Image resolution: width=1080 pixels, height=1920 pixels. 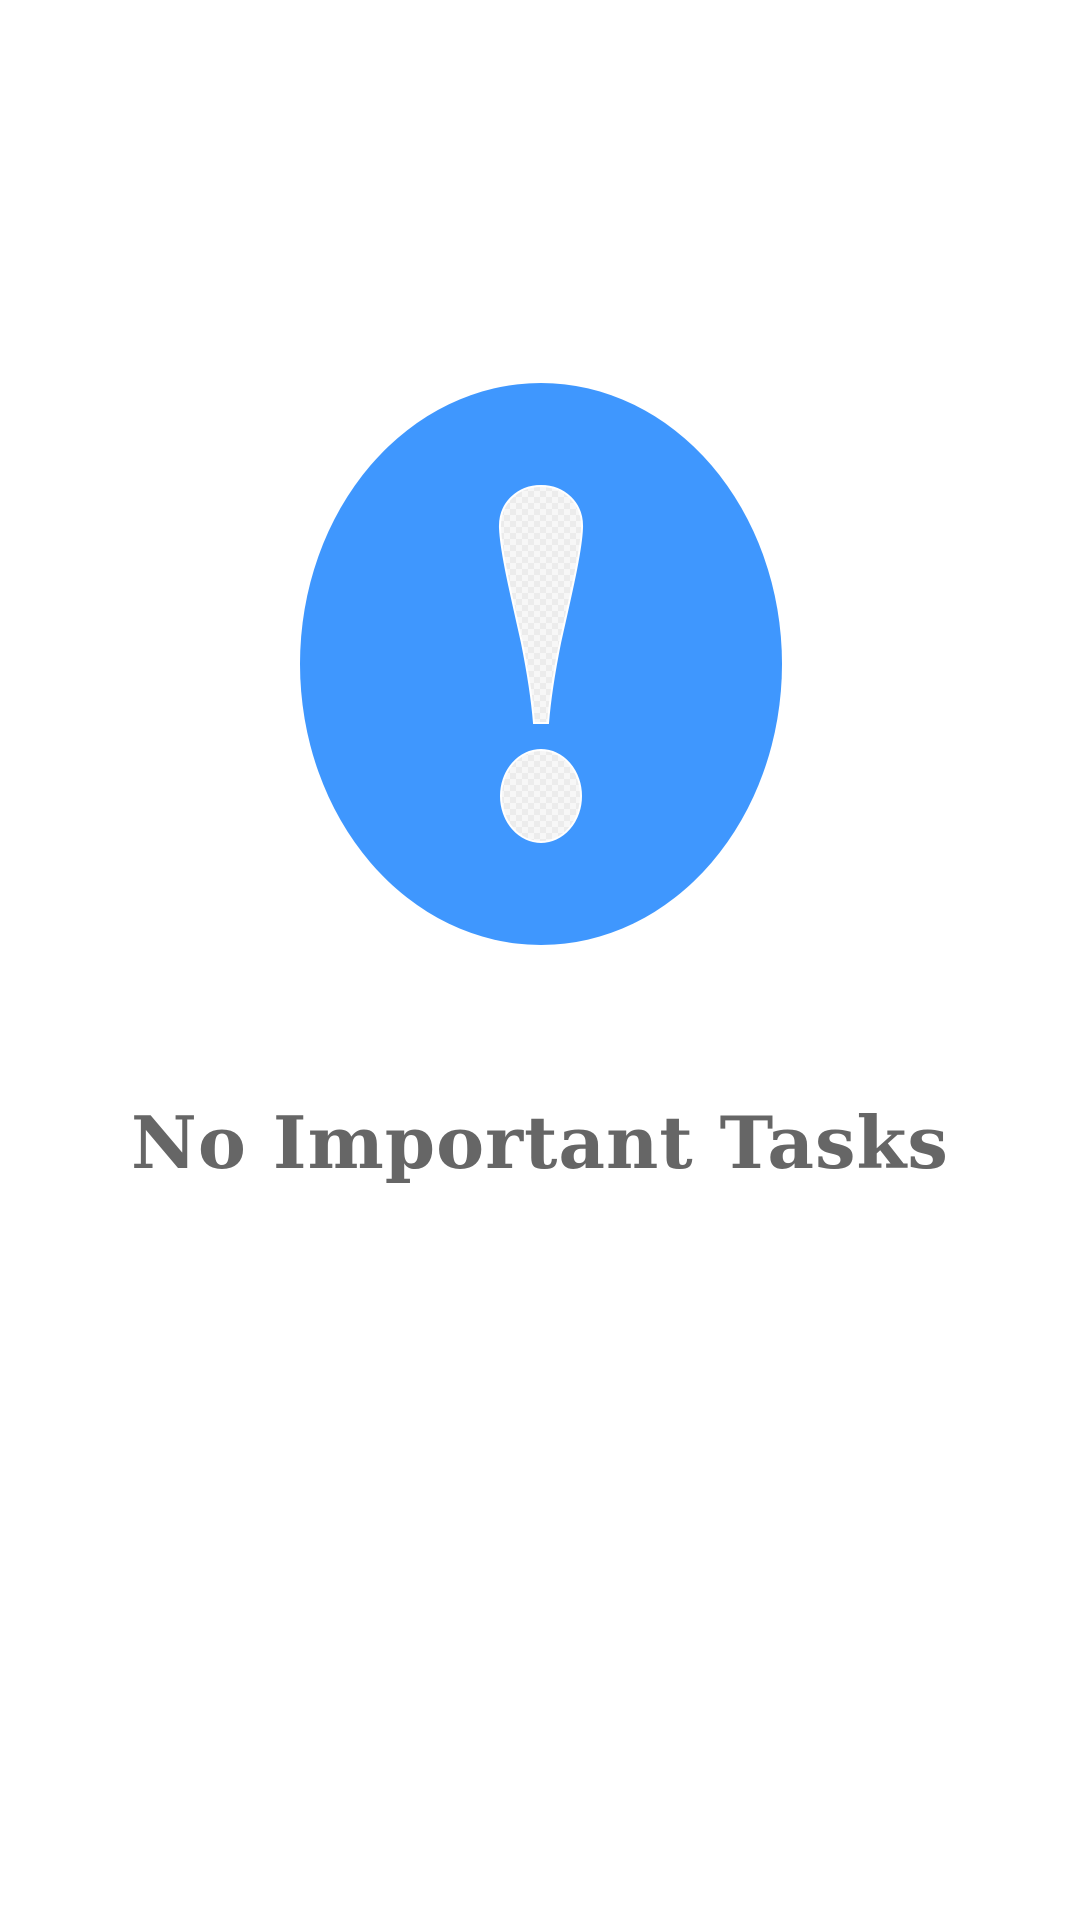 I want to click on exclamation-circle-svg, so click(x=541, y=664).